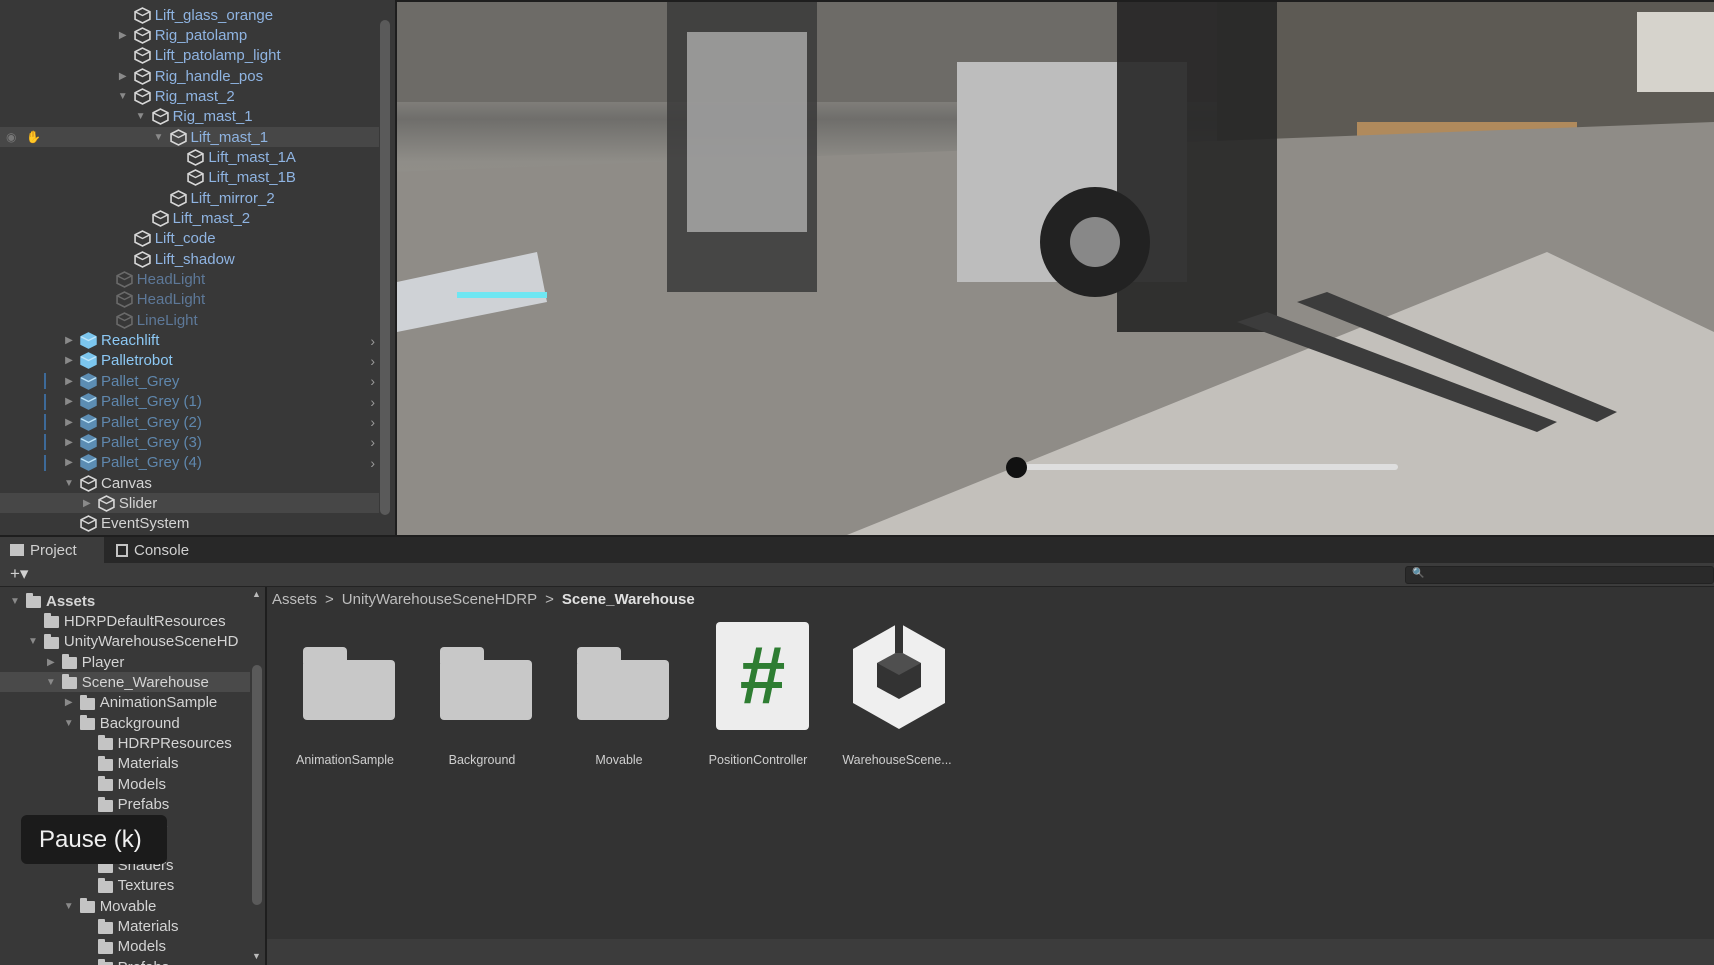 Image resolution: width=1714 pixels, height=965 pixels. What do you see at coordinates (758, 694) in the screenshot?
I see `asset-positioncontroller: # PositionController` at bounding box center [758, 694].